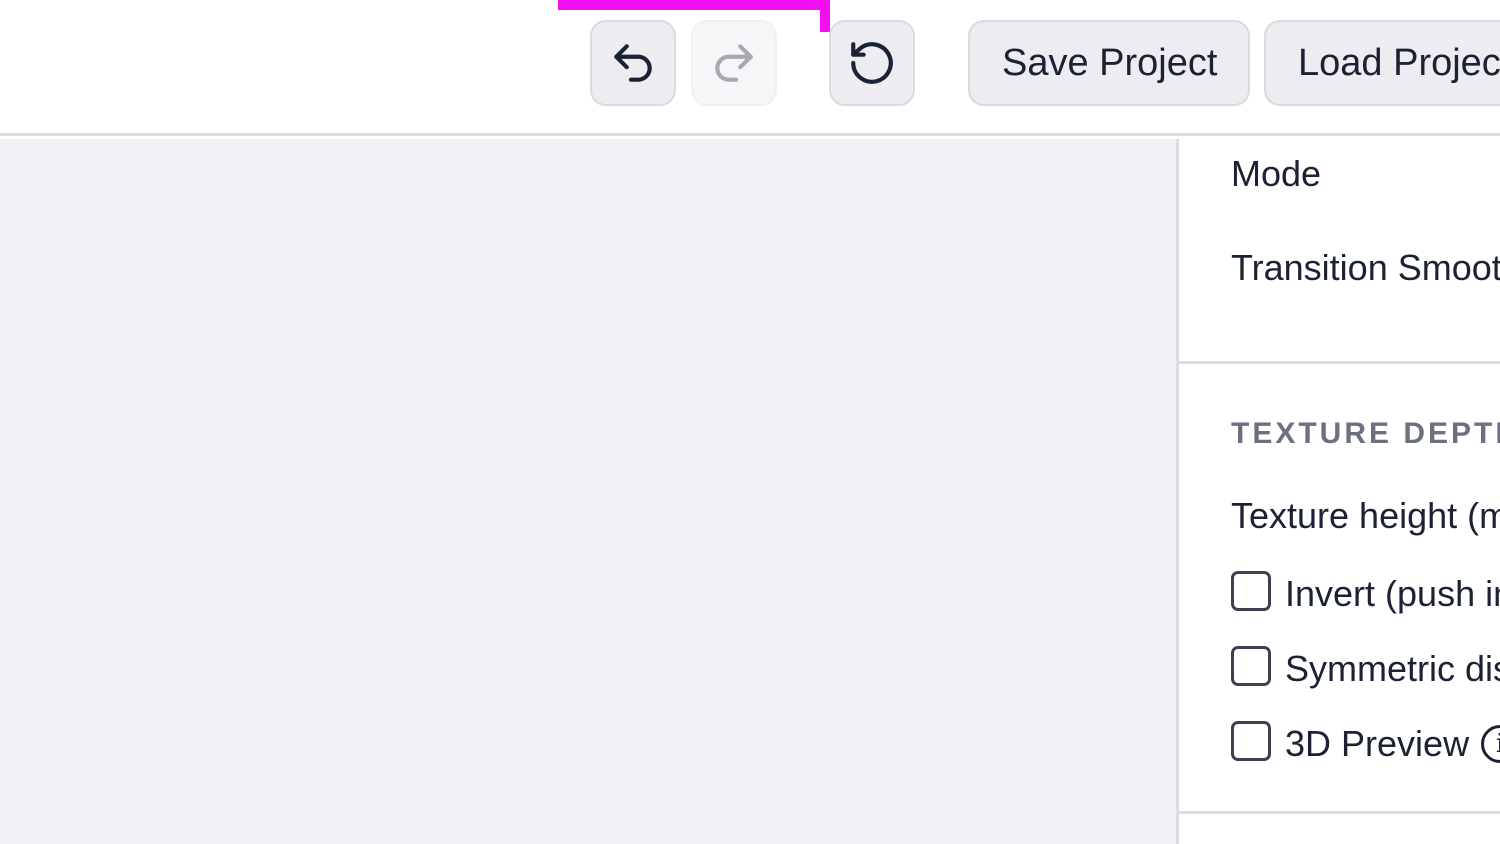 The width and height of the screenshot is (1500, 844). I want to click on preview-3d-checkbox, so click(1251, 741).